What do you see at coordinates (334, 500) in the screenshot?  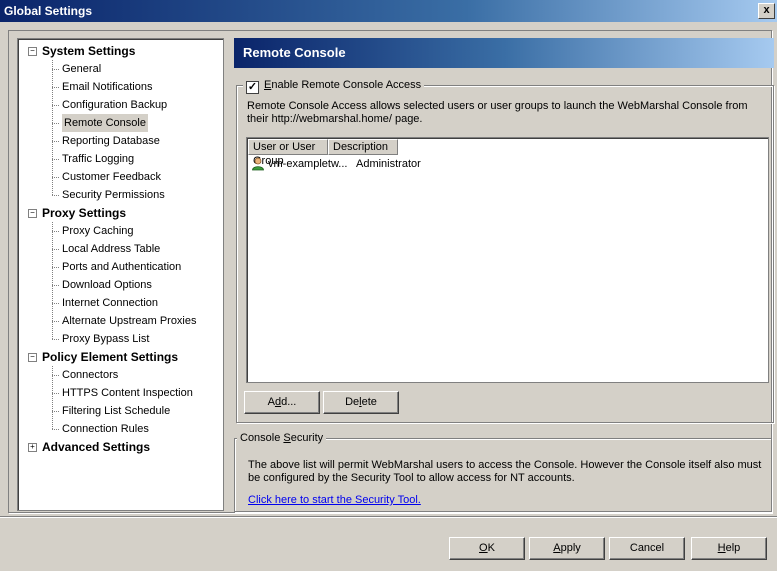 I see `security-tool-link: Click here to start the Security Tool.` at bounding box center [334, 500].